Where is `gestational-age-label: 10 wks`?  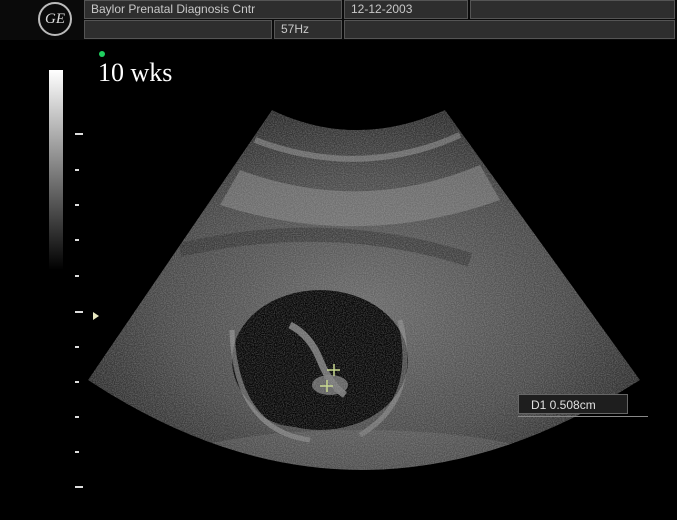 gestational-age-label: 10 wks is located at coordinates (135, 72).